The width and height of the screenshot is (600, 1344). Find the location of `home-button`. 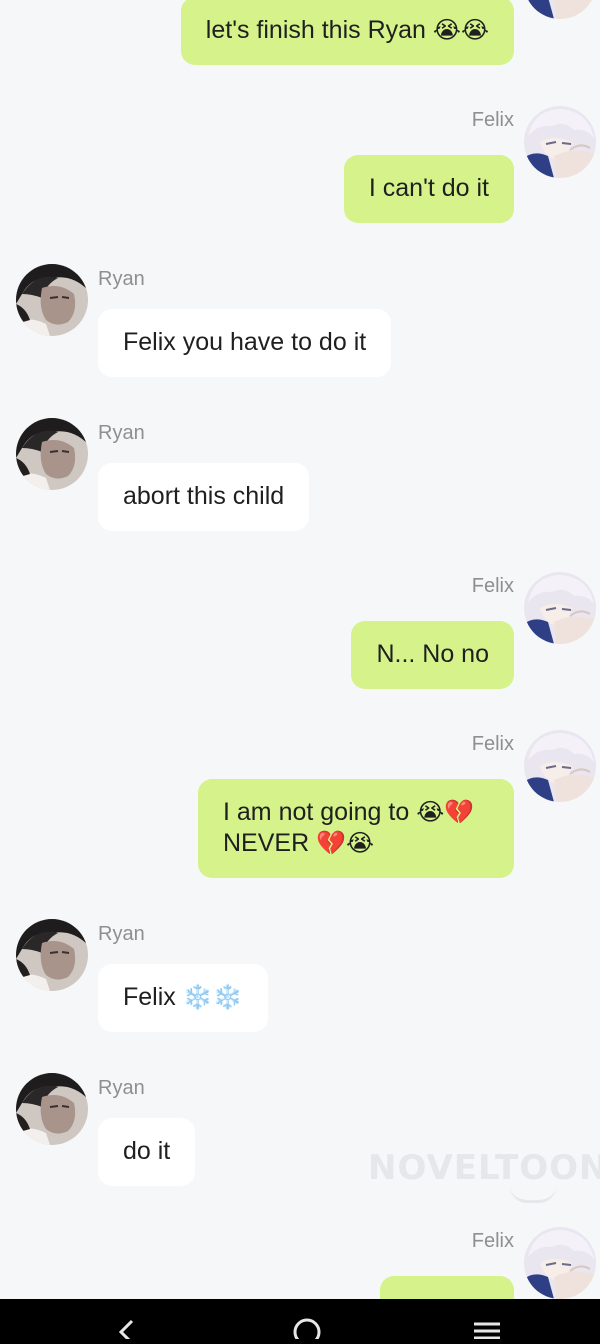

home-button is located at coordinates (307, 1324).